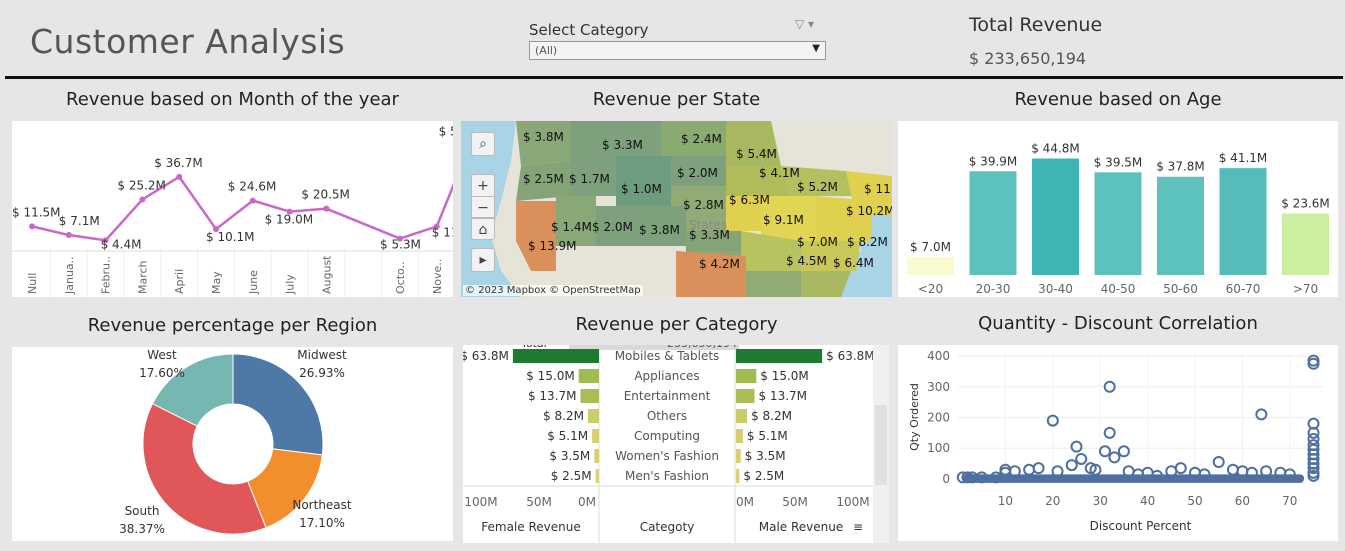 The height and width of the screenshot is (551, 1345). I want to click on category-name: Others, so click(667, 416).